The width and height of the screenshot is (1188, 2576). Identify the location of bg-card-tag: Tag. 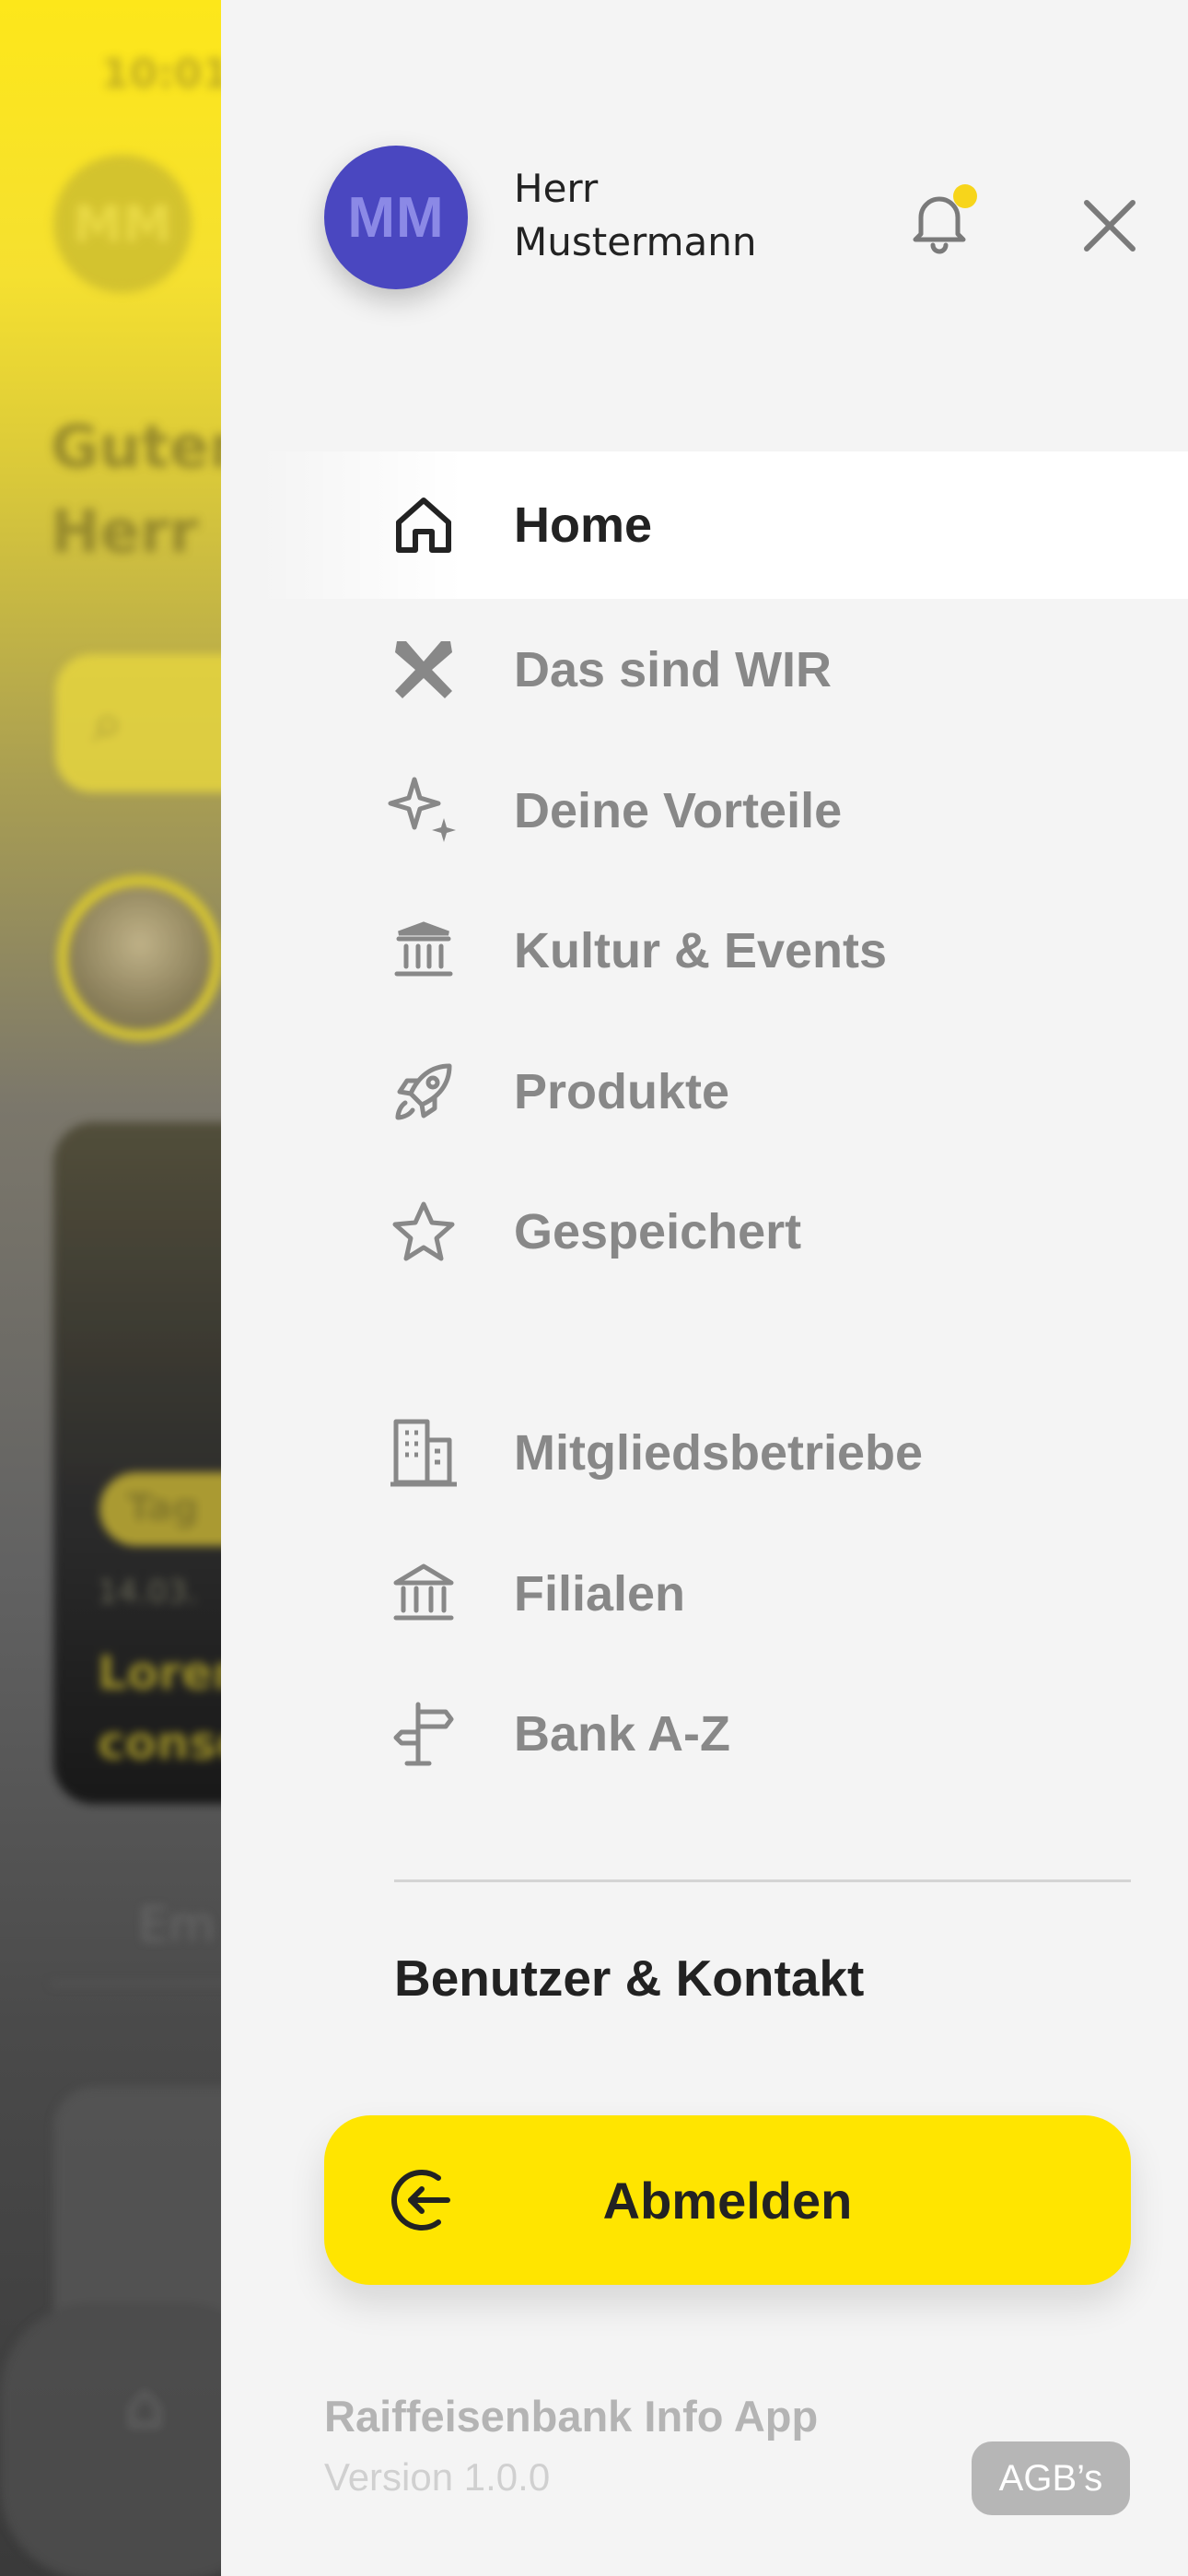
(160, 1509).